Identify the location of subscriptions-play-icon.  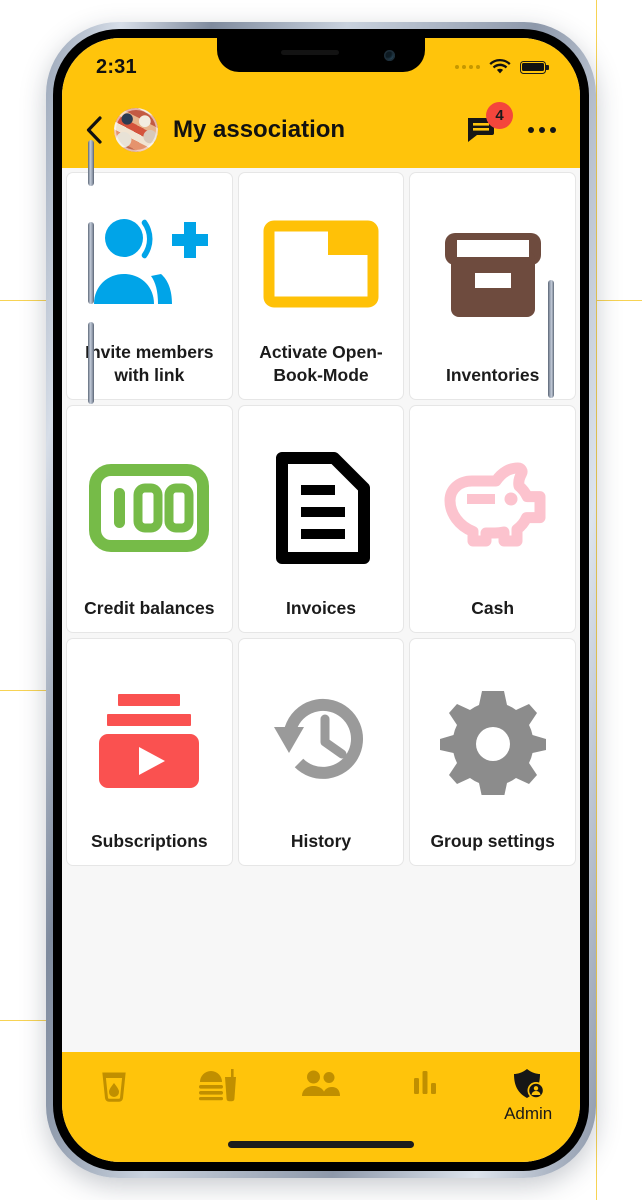
(149, 741).